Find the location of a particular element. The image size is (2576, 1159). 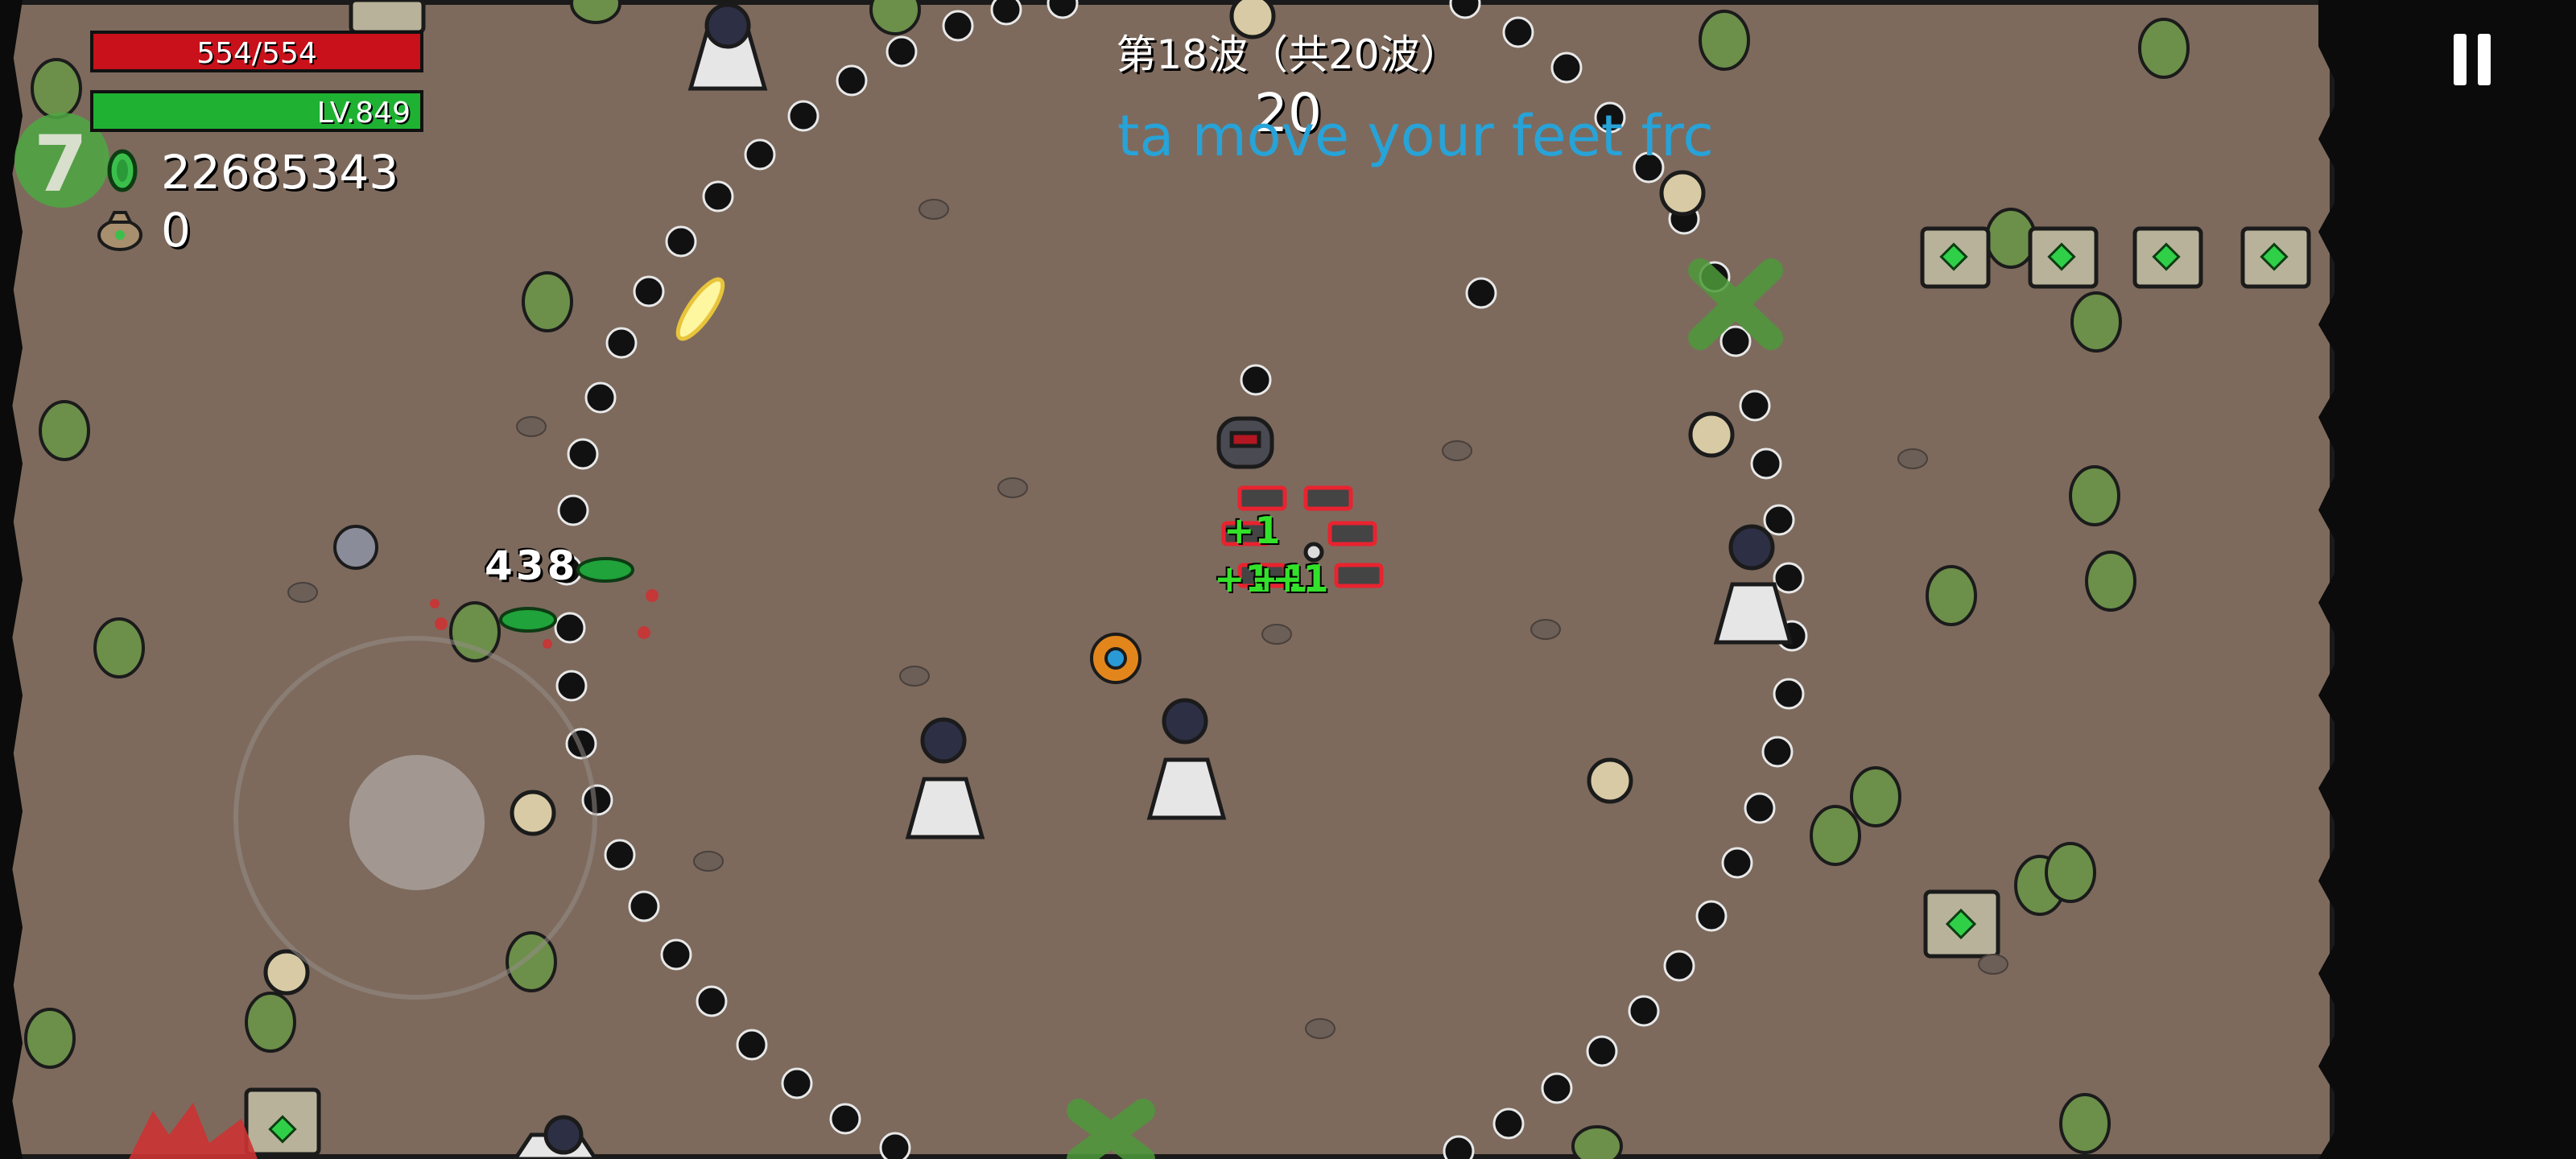

scrolling-message: ta move your feet frc is located at coordinates (1415, 136).